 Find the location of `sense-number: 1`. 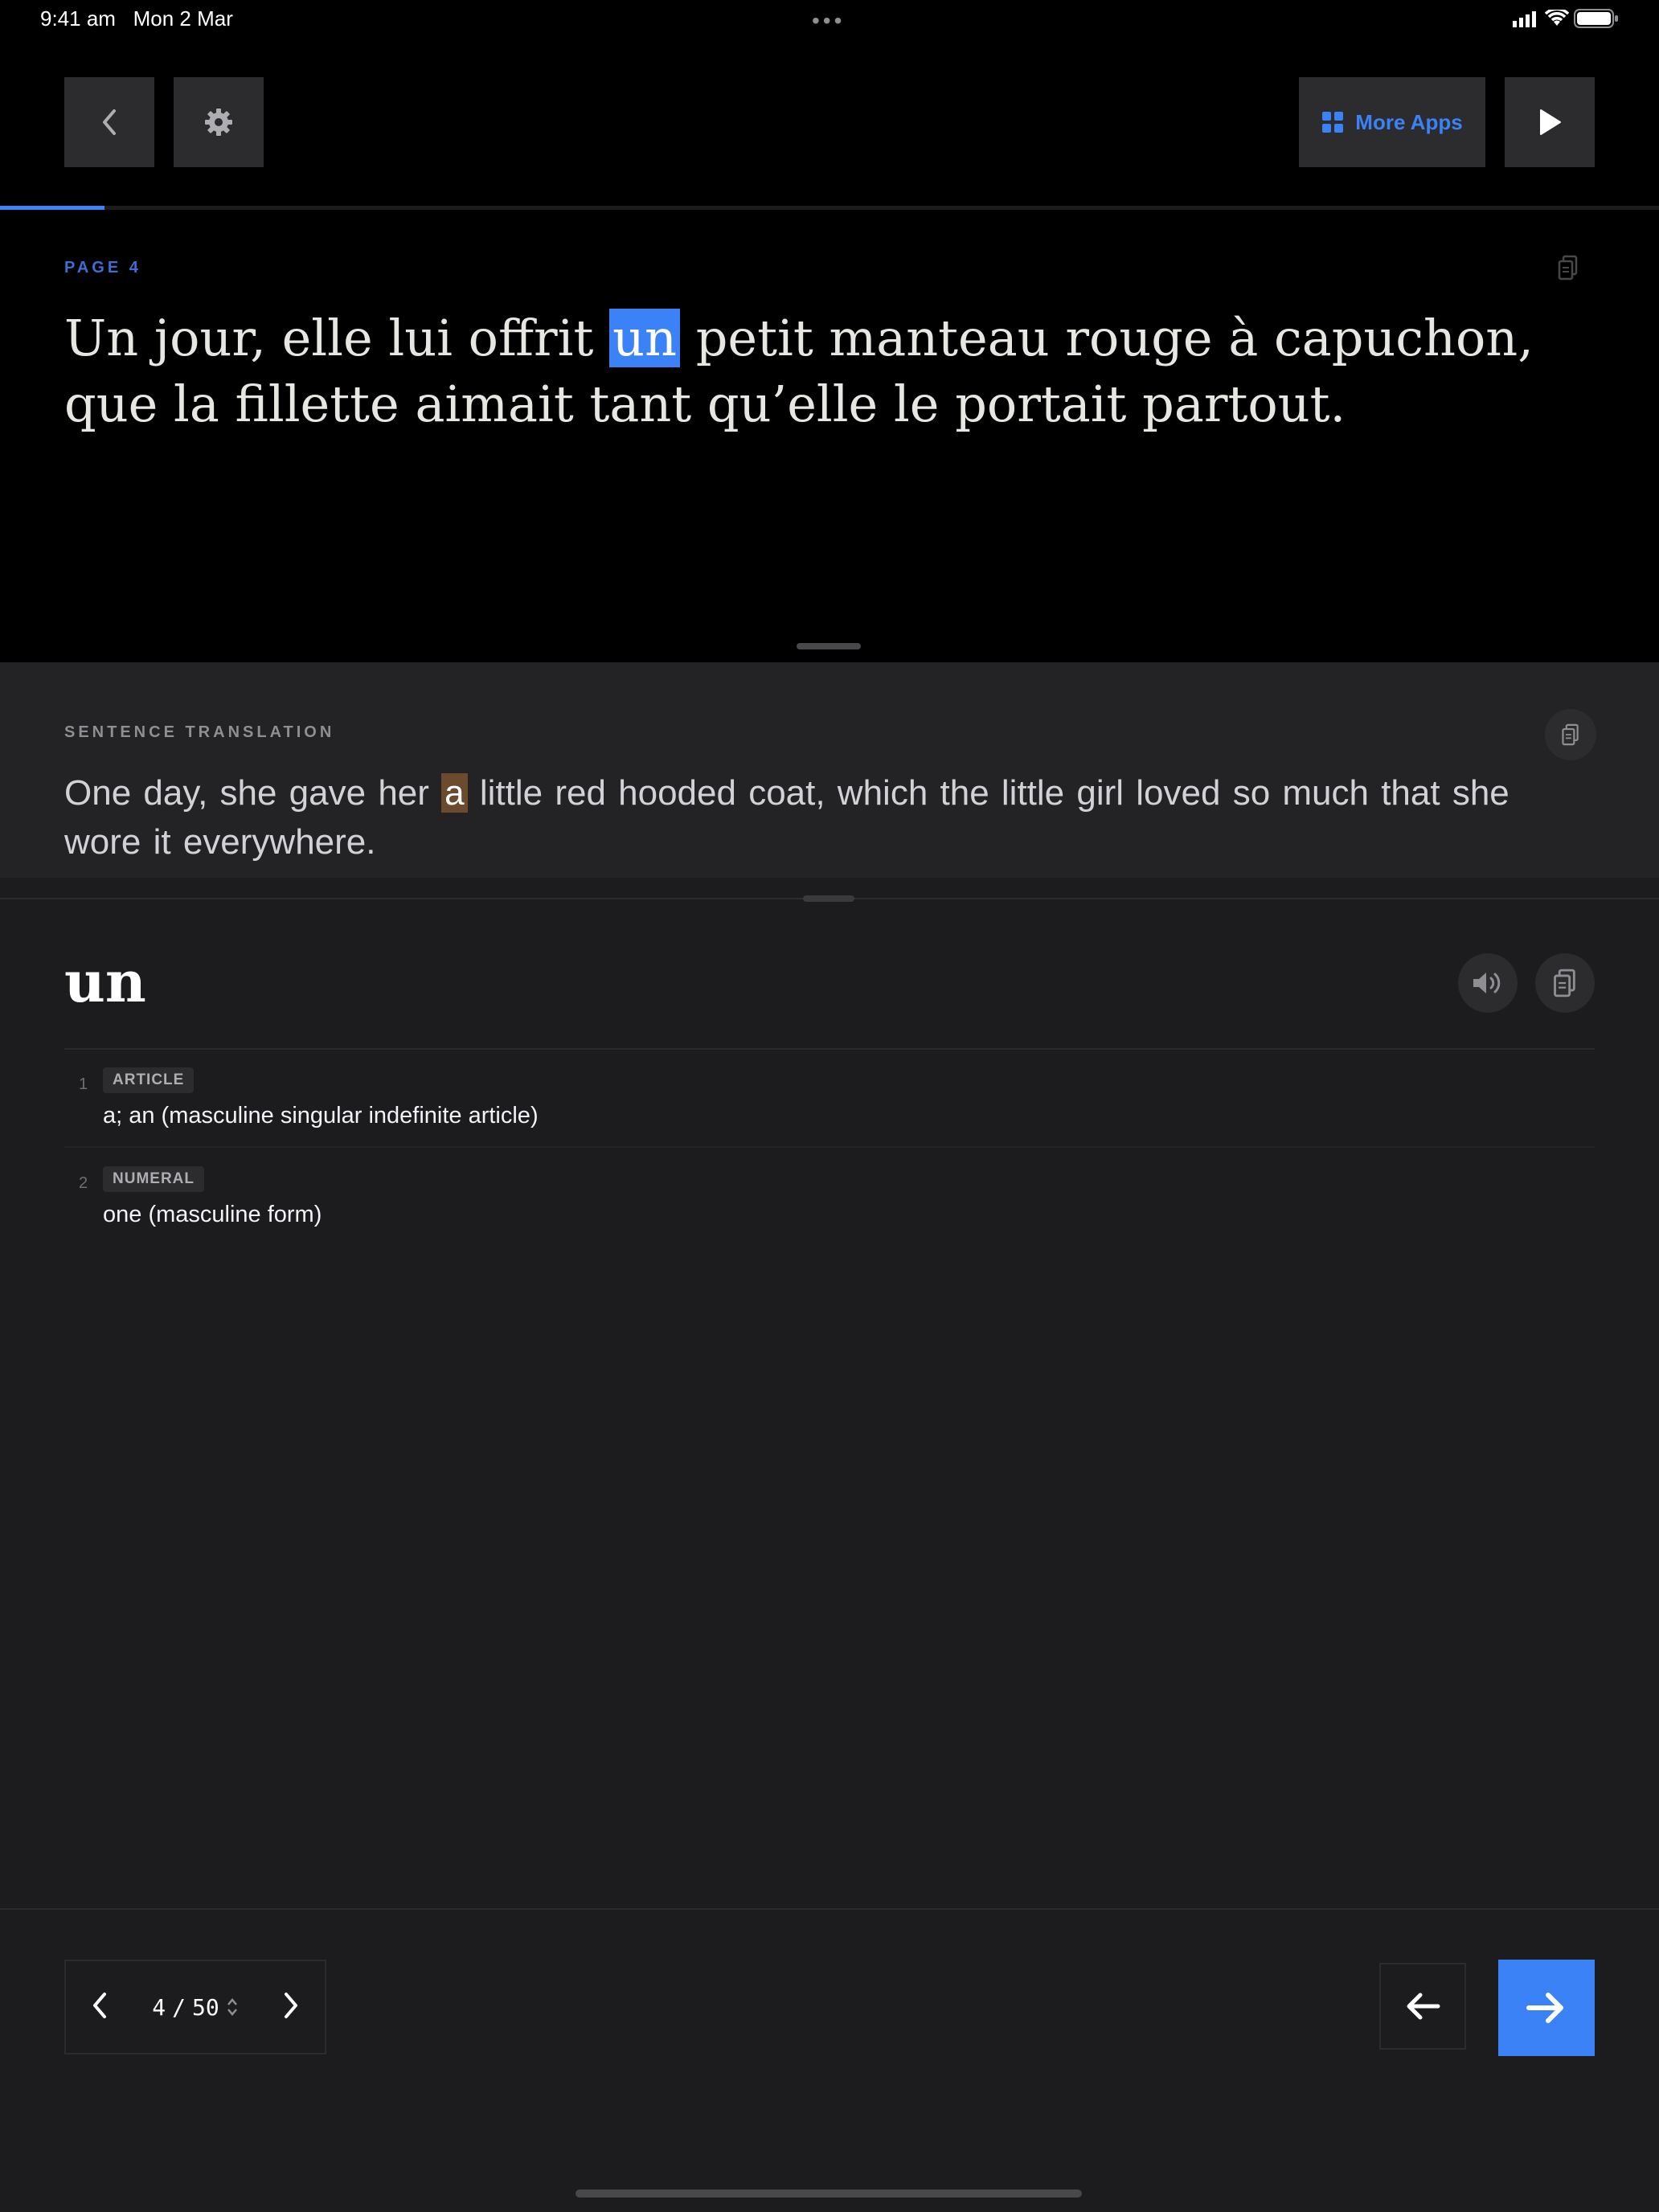

sense-number: 1 is located at coordinates (83, 1084).